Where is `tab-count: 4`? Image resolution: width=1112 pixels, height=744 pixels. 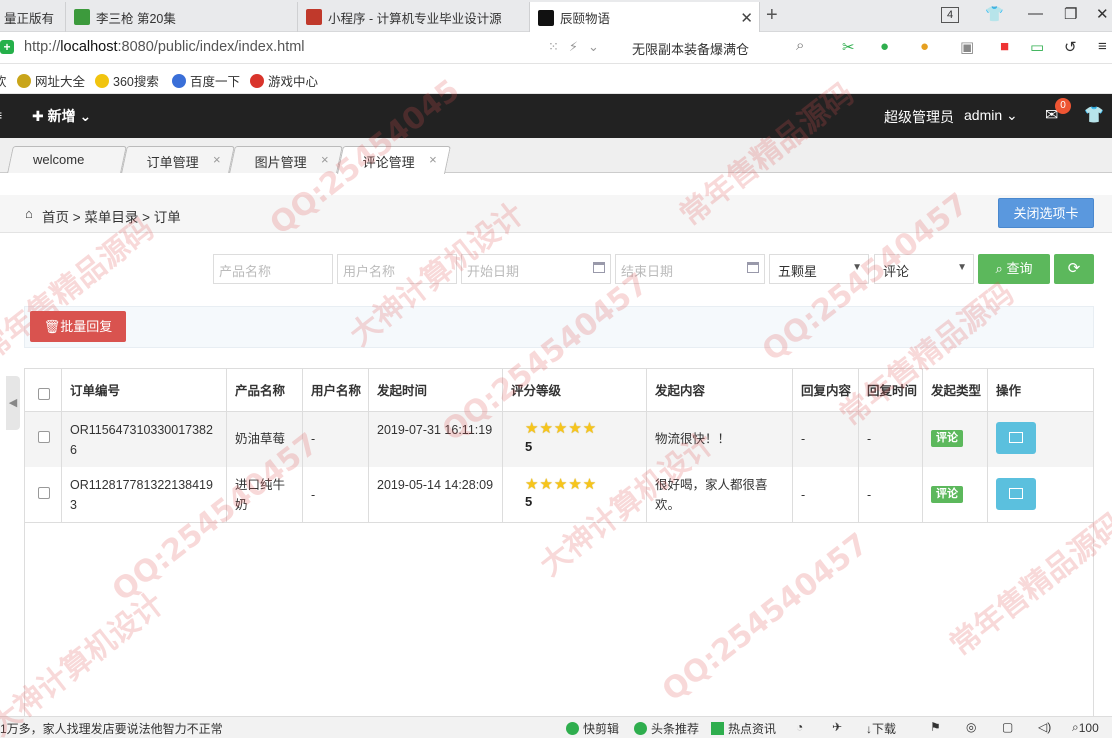 tab-count: 4 is located at coordinates (950, 15).